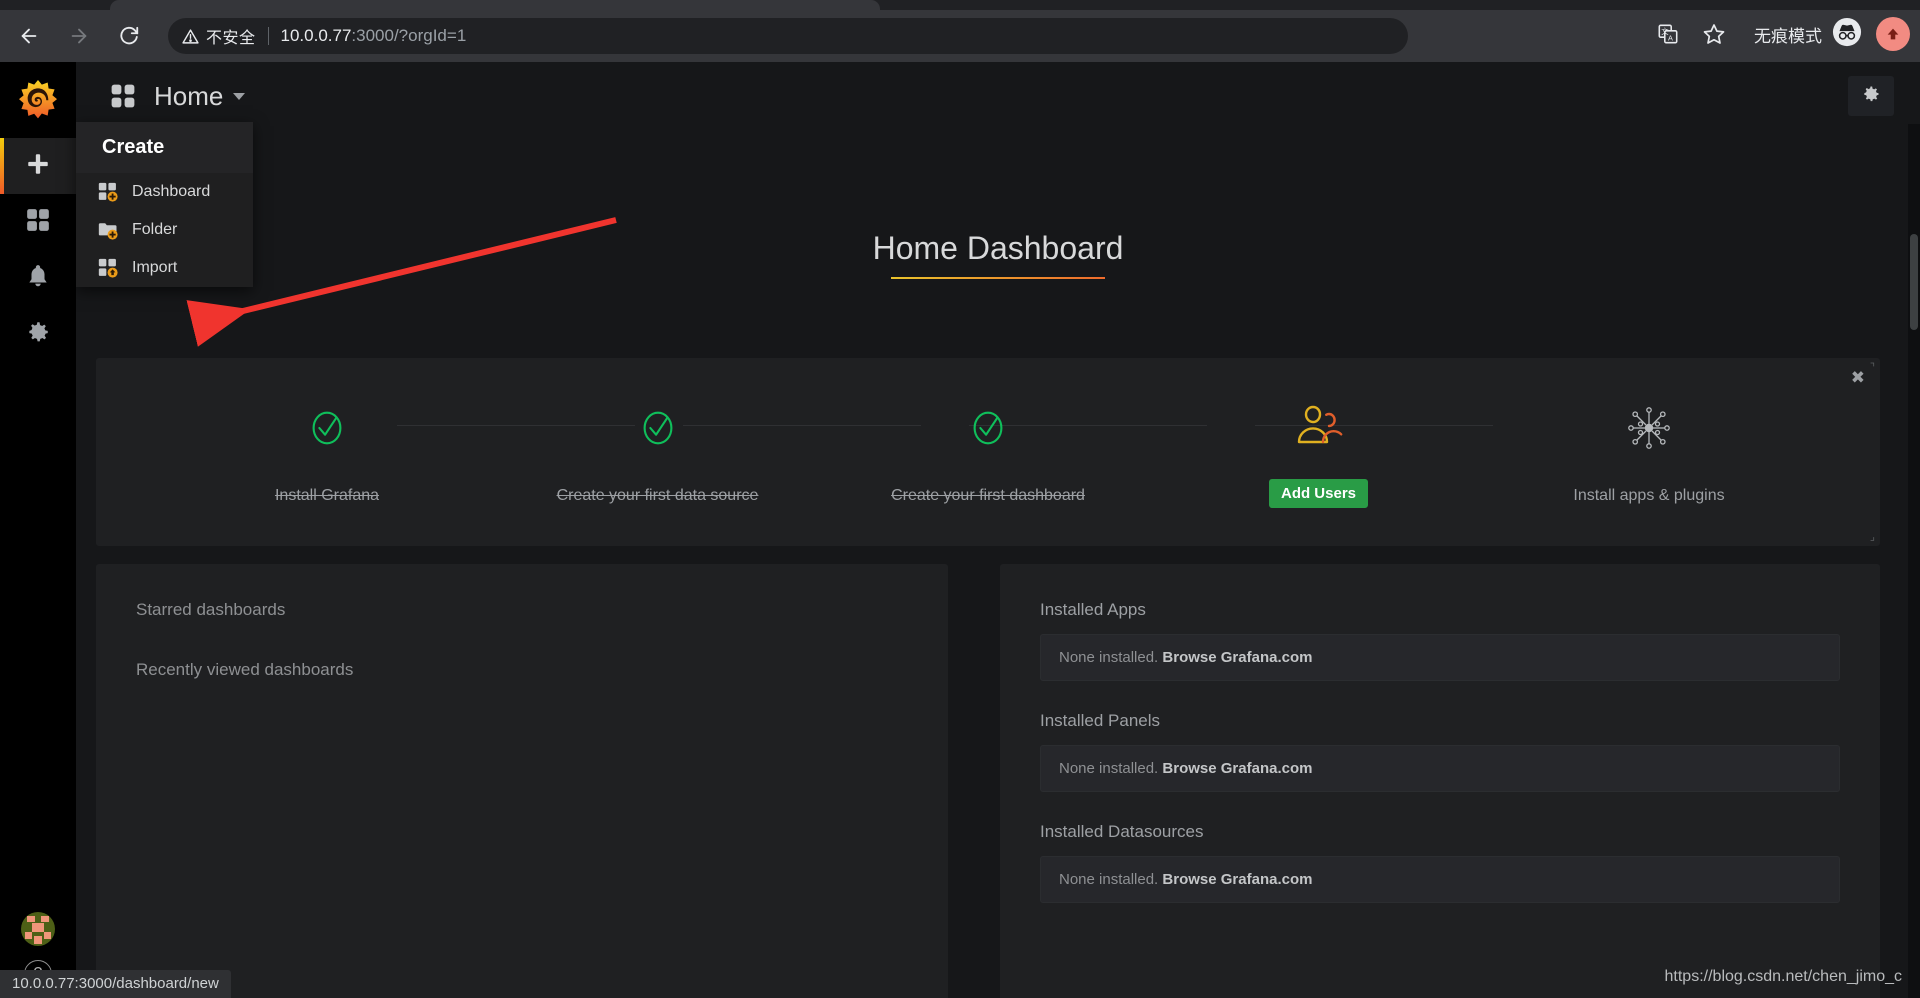 The image size is (1920, 998). Describe the element at coordinates (79, 36) in the screenshot. I see `forward-arrow-icon` at that location.